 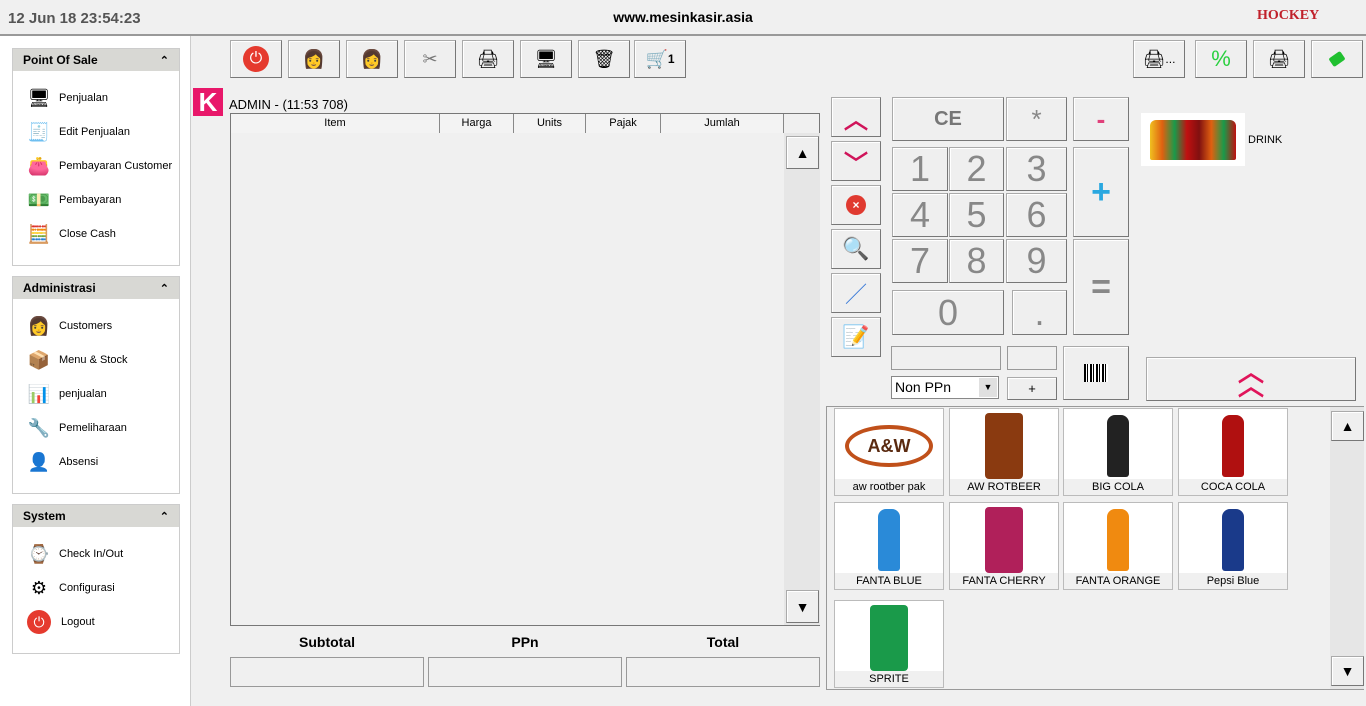 I want to click on tax-select: Non PPn ▼, so click(x=945, y=387).